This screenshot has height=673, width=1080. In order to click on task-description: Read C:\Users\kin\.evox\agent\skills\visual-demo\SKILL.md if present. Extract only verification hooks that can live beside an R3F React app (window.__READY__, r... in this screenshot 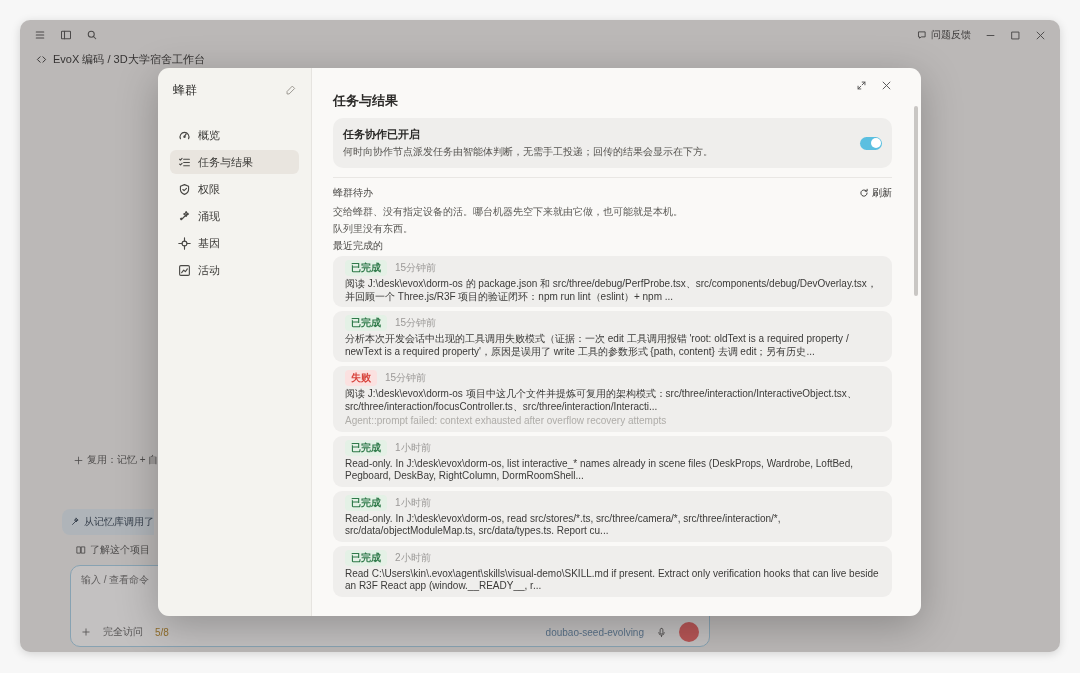, I will do `click(612, 580)`.